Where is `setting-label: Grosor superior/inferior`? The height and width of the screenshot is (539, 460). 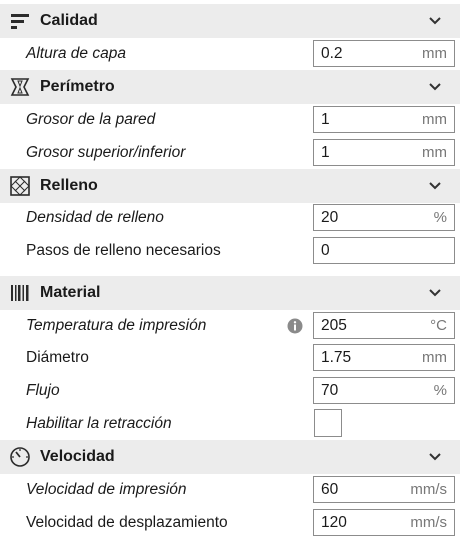
setting-label: Grosor superior/inferior is located at coordinates (106, 152).